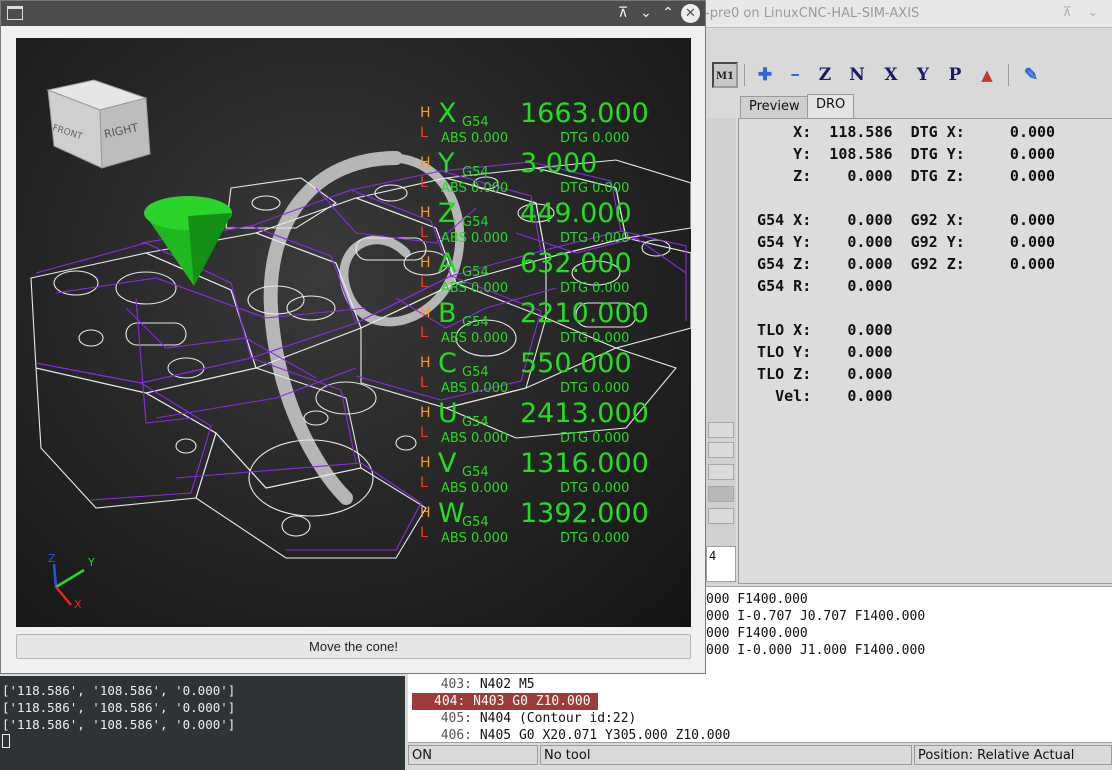 The width and height of the screenshot is (1112, 770). I want to click on dro-line: G54 X: 0.000 G92 X: 0.000, so click(897, 220).